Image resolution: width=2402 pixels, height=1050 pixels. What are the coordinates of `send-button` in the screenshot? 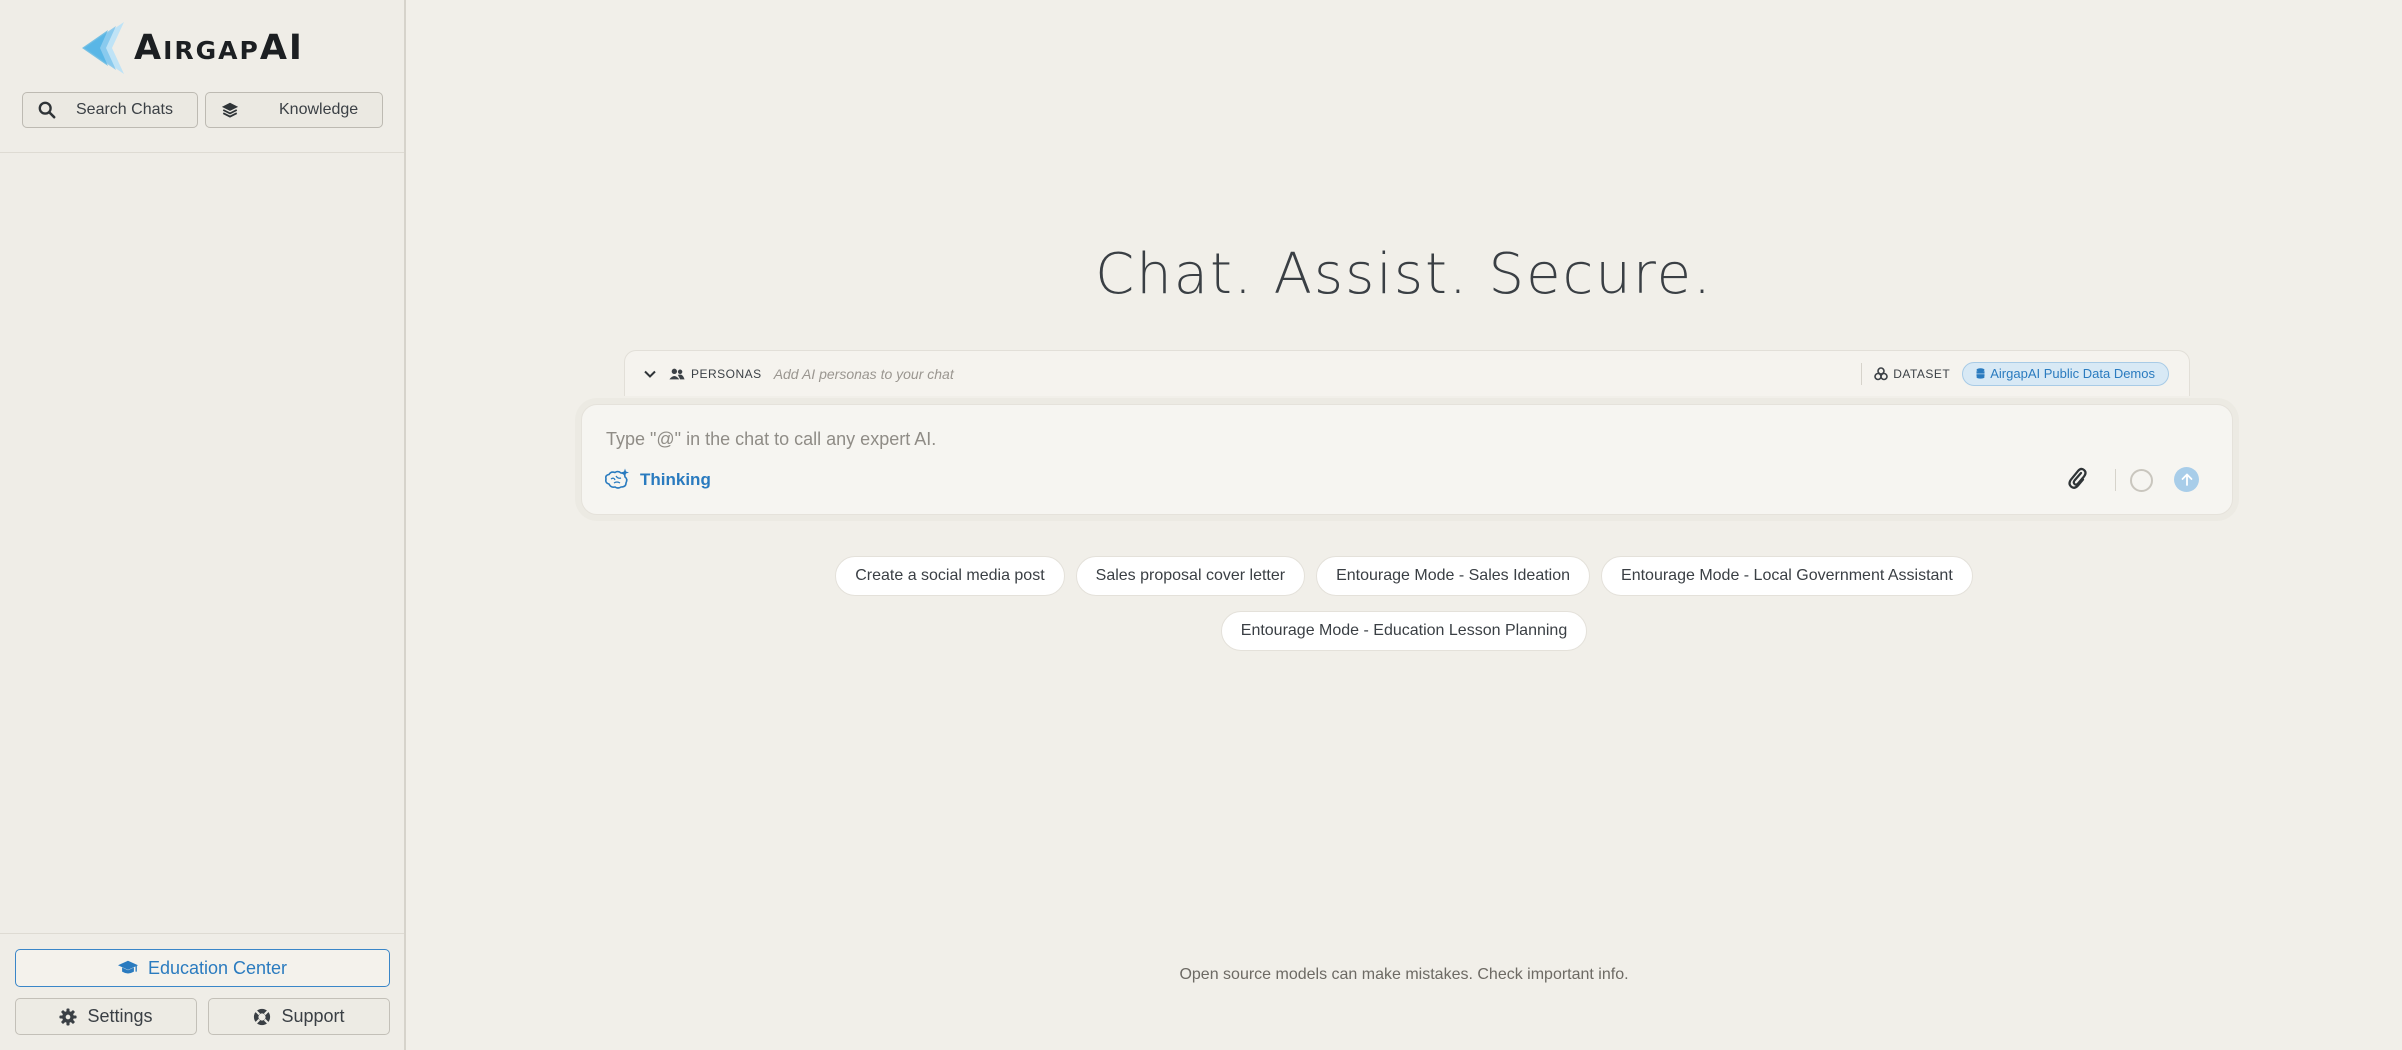 It's located at (2186, 479).